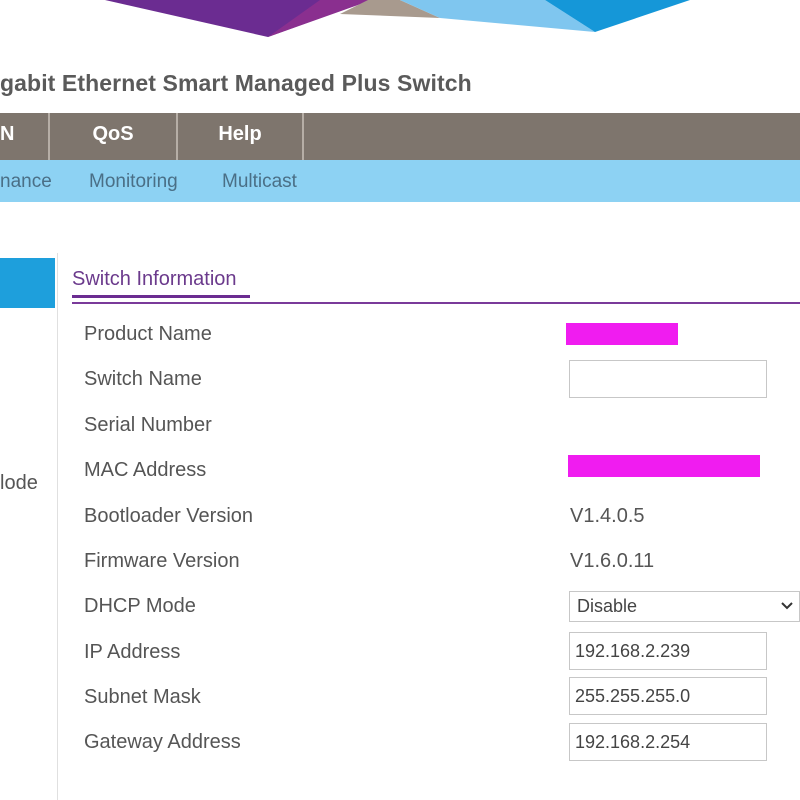  I want to click on mac-address-label: MAC Address, so click(145, 470).